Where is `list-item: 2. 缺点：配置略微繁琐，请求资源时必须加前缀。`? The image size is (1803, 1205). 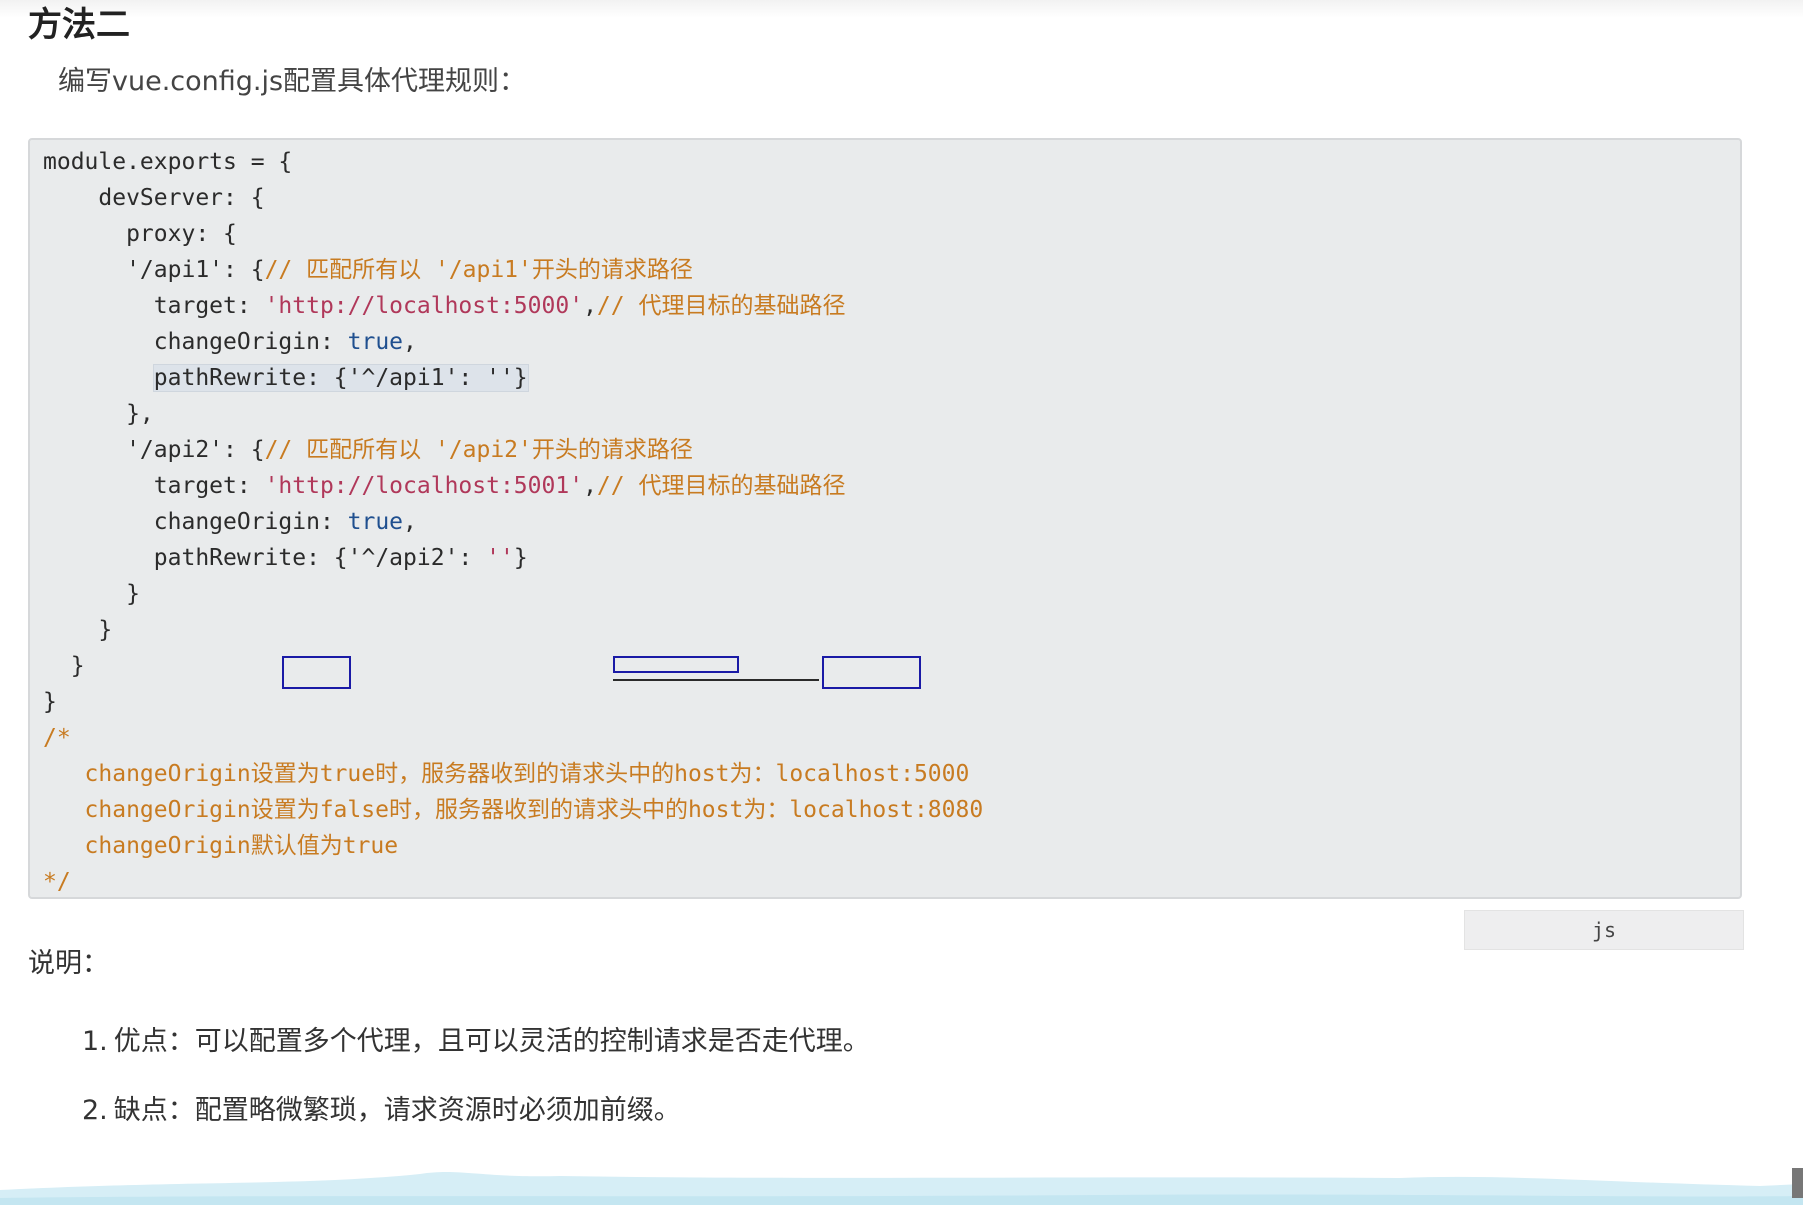
list-item: 2. 缺点：配置略微繁琐，请求资源时必须加前缀。 is located at coordinates (476, 1125).